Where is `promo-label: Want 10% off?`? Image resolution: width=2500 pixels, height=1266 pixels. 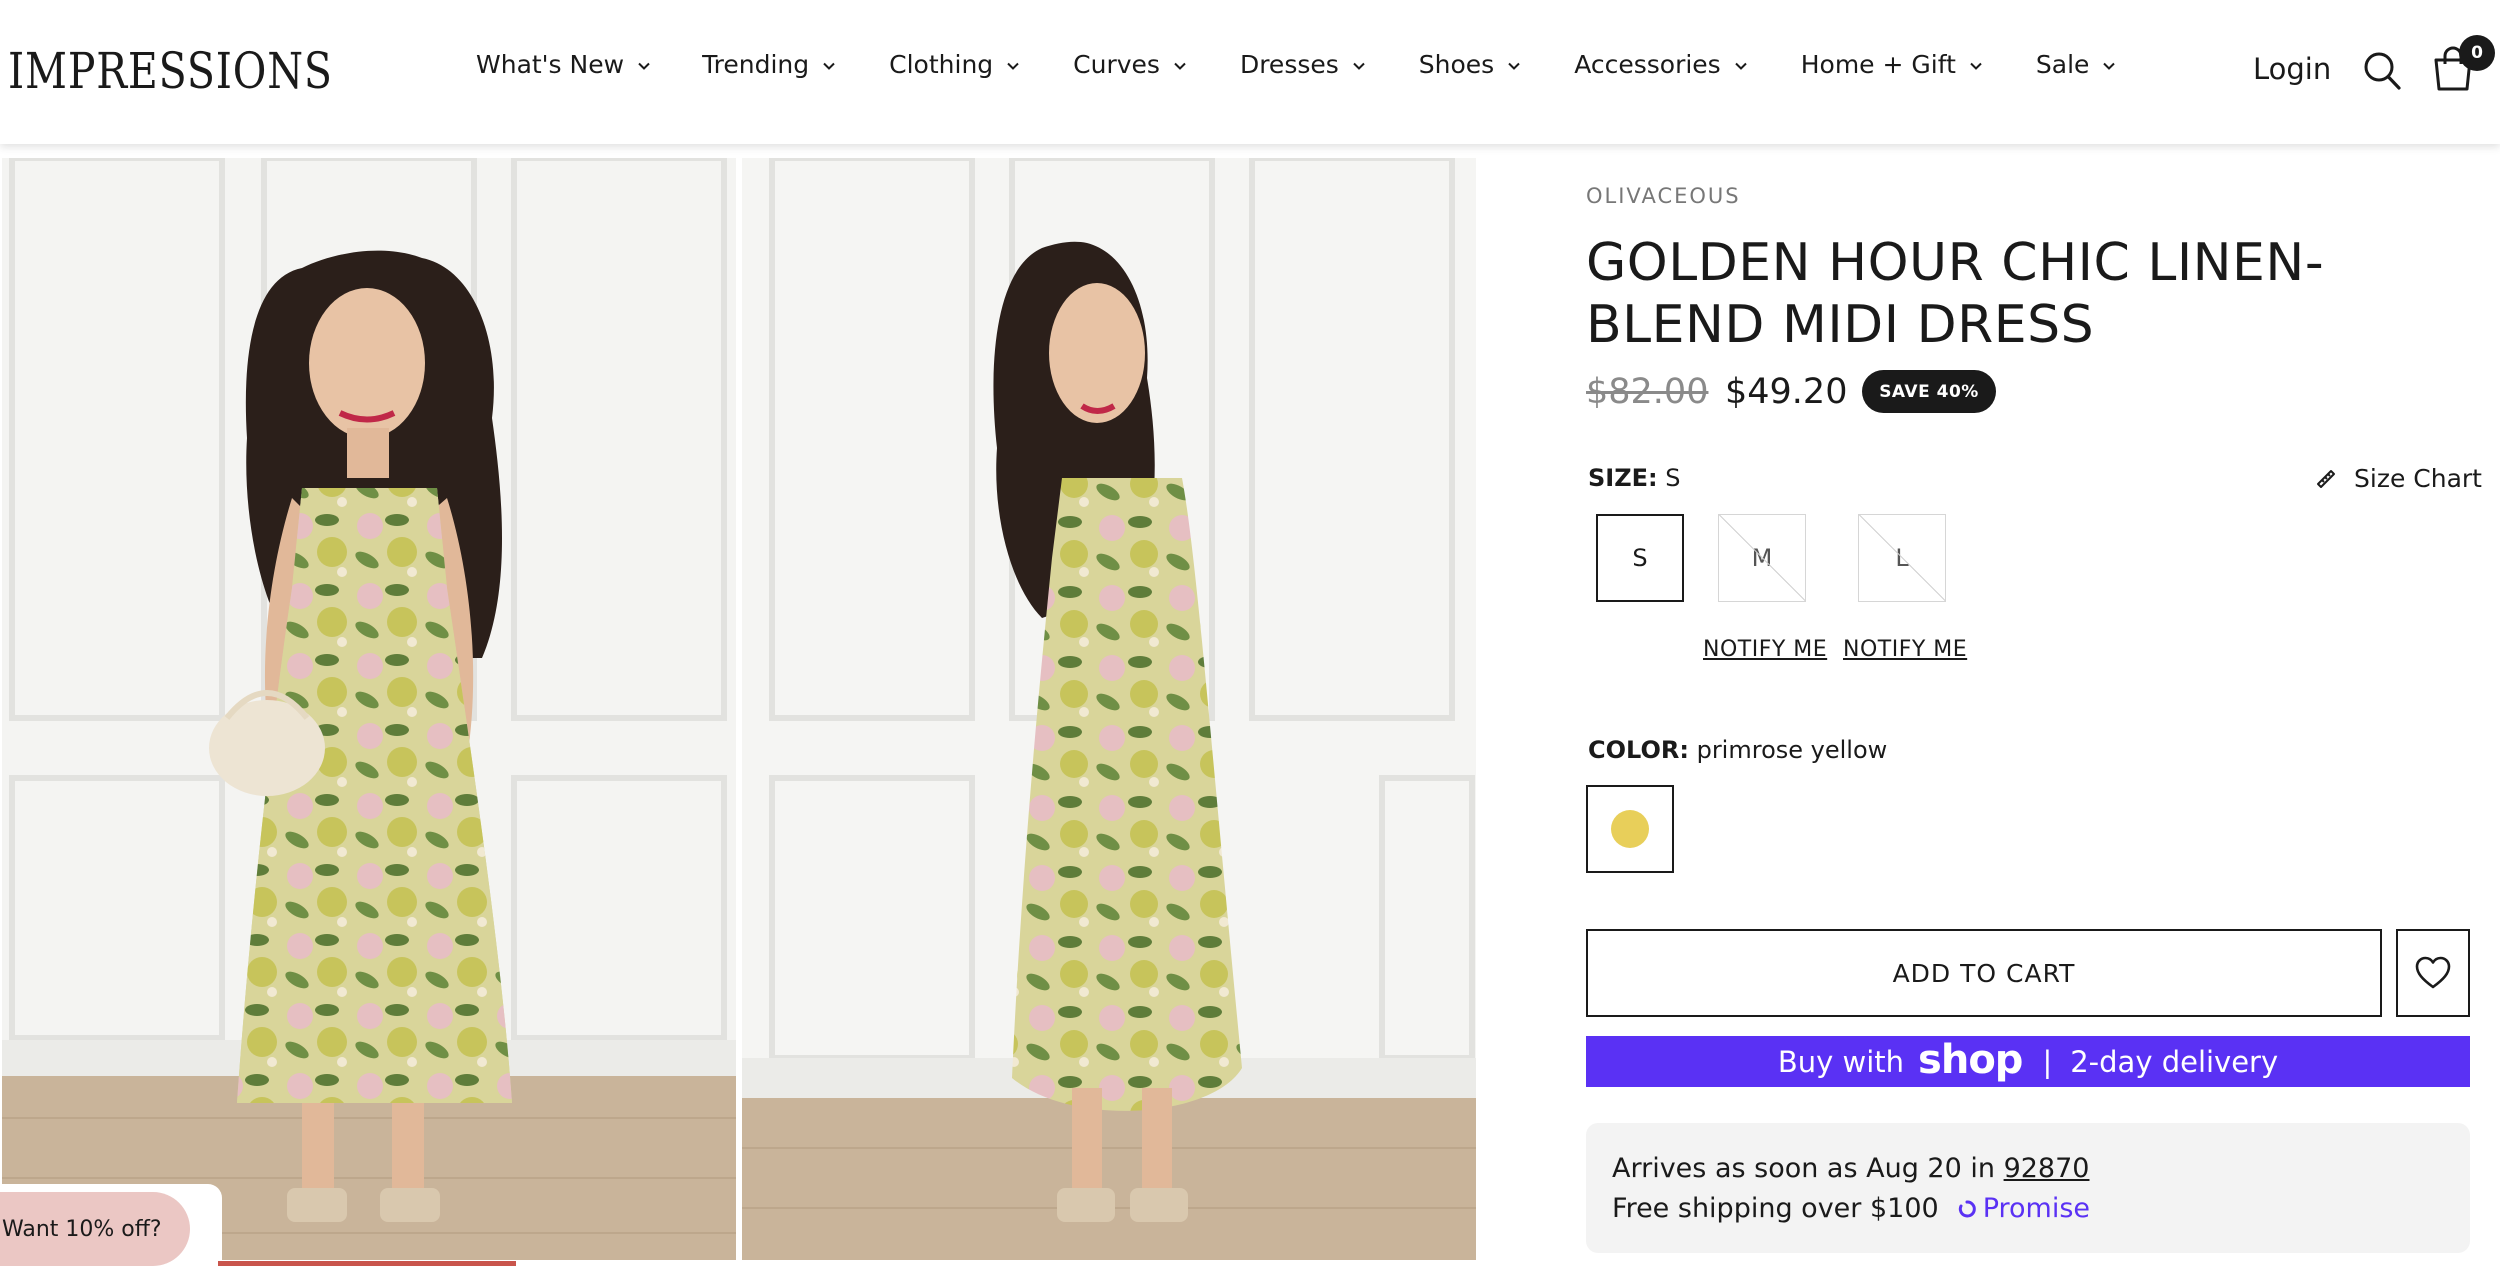
promo-label: Want 10% off? is located at coordinates (82, 1229).